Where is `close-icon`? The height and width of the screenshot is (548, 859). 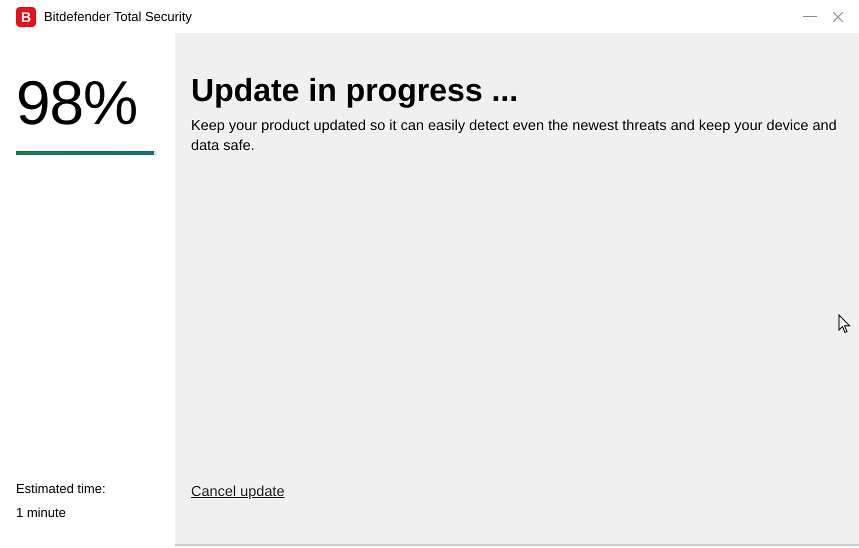 close-icon is located at coordinates (838, 17).